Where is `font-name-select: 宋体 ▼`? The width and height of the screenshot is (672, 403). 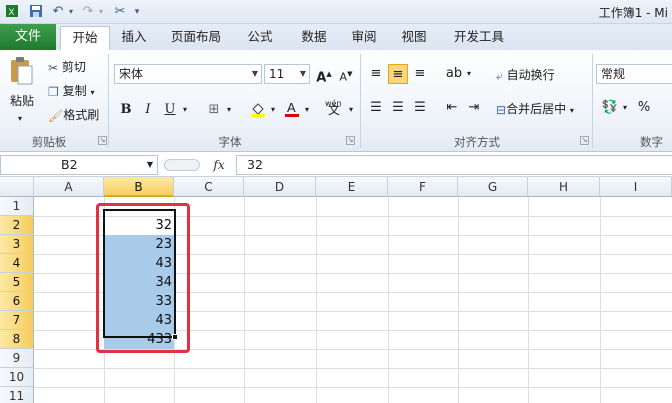 font-name-select: 宋体 ▼ is located at coordinates (188, 74).